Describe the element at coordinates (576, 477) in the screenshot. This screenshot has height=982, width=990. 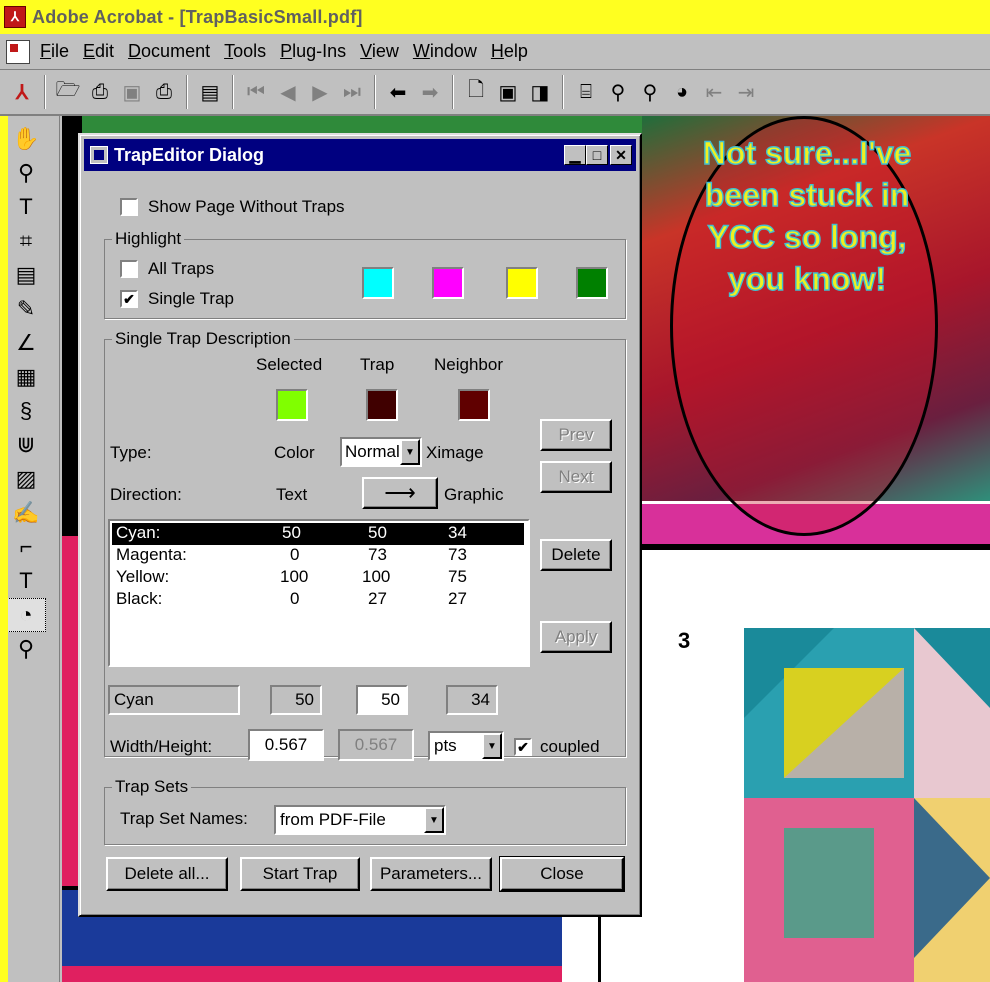
I see `next-button: Next` at that location.